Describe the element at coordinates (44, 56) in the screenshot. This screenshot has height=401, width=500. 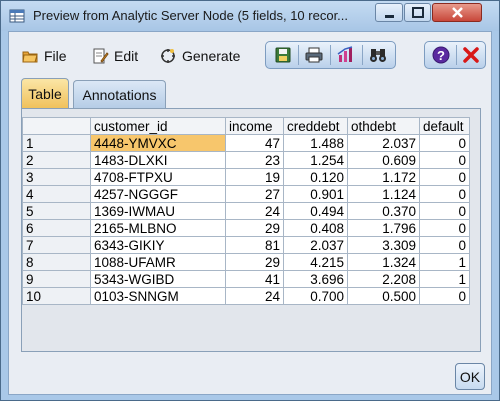
I see `menu-file: File` at that location.